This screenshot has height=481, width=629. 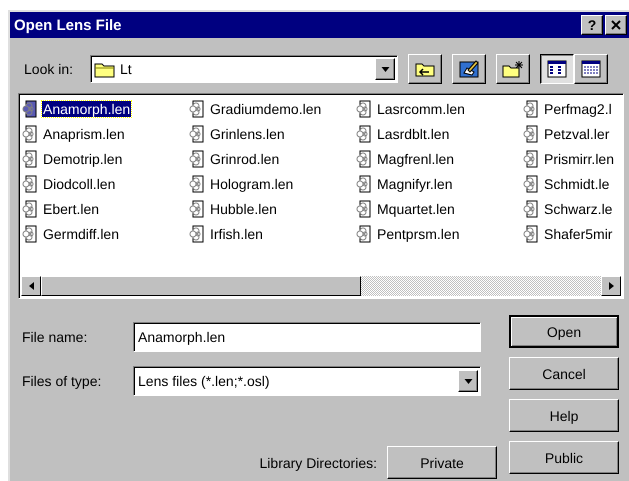 I want to click on close-icon, so click(x=616, y=25).